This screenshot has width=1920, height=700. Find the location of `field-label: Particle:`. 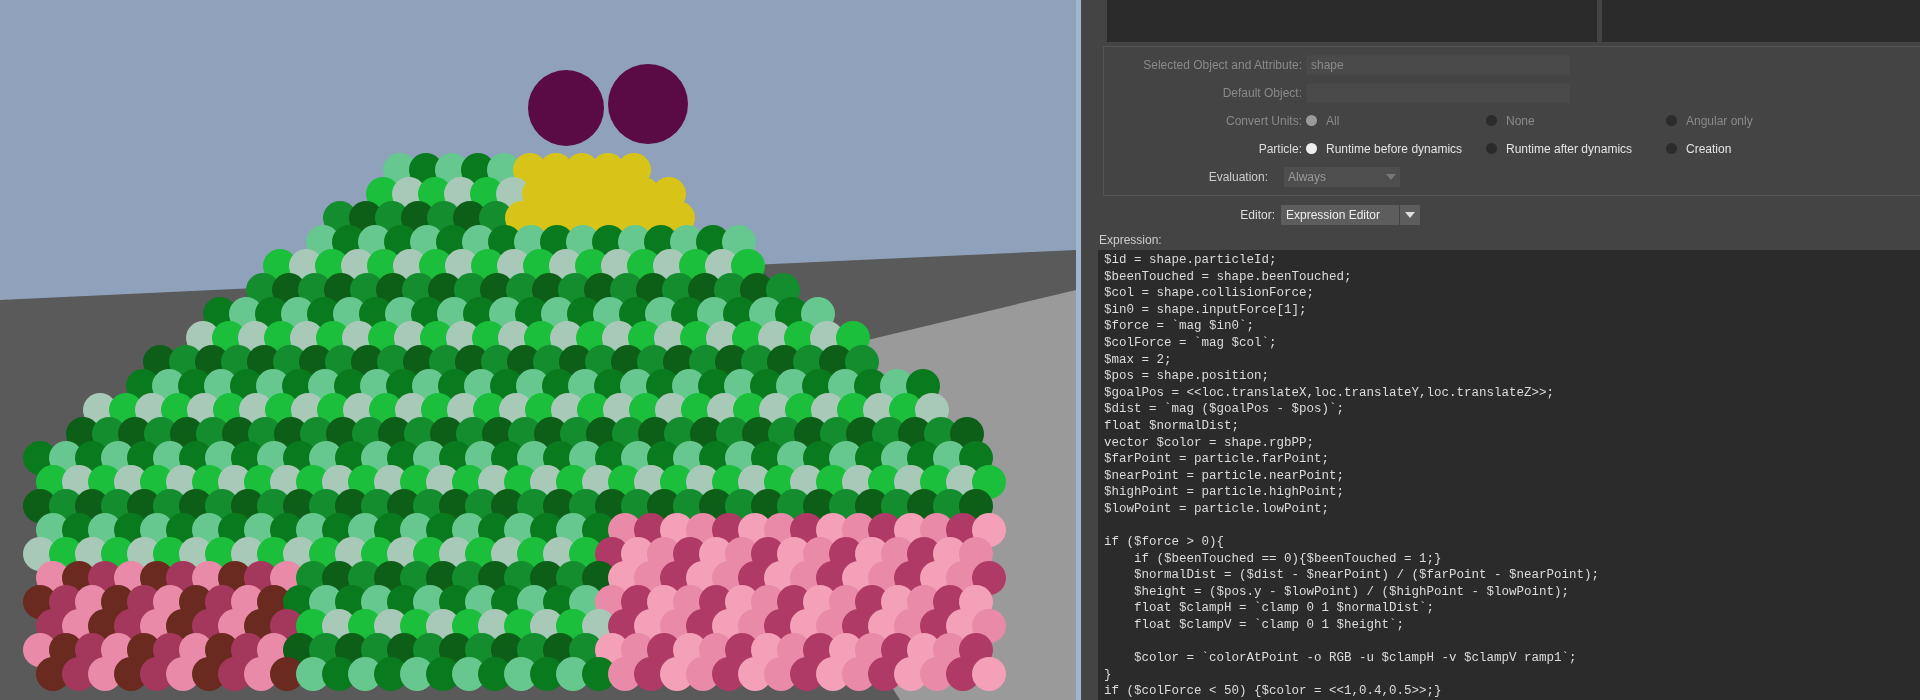

field-label: Particle: is located at coordinates (1280, 149).